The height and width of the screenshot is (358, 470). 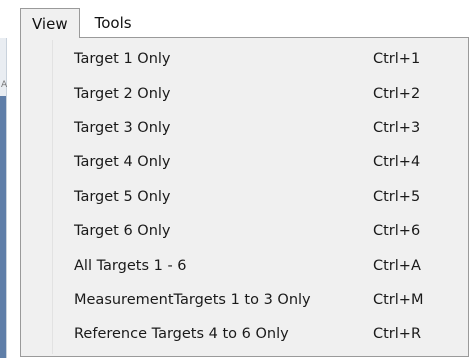 What do you see at coordinates (244, 162) in the screenshot?
I see `menu-item-target-4-only: Target 4 Only Ctrl+4` at bounding box center [244, 162].